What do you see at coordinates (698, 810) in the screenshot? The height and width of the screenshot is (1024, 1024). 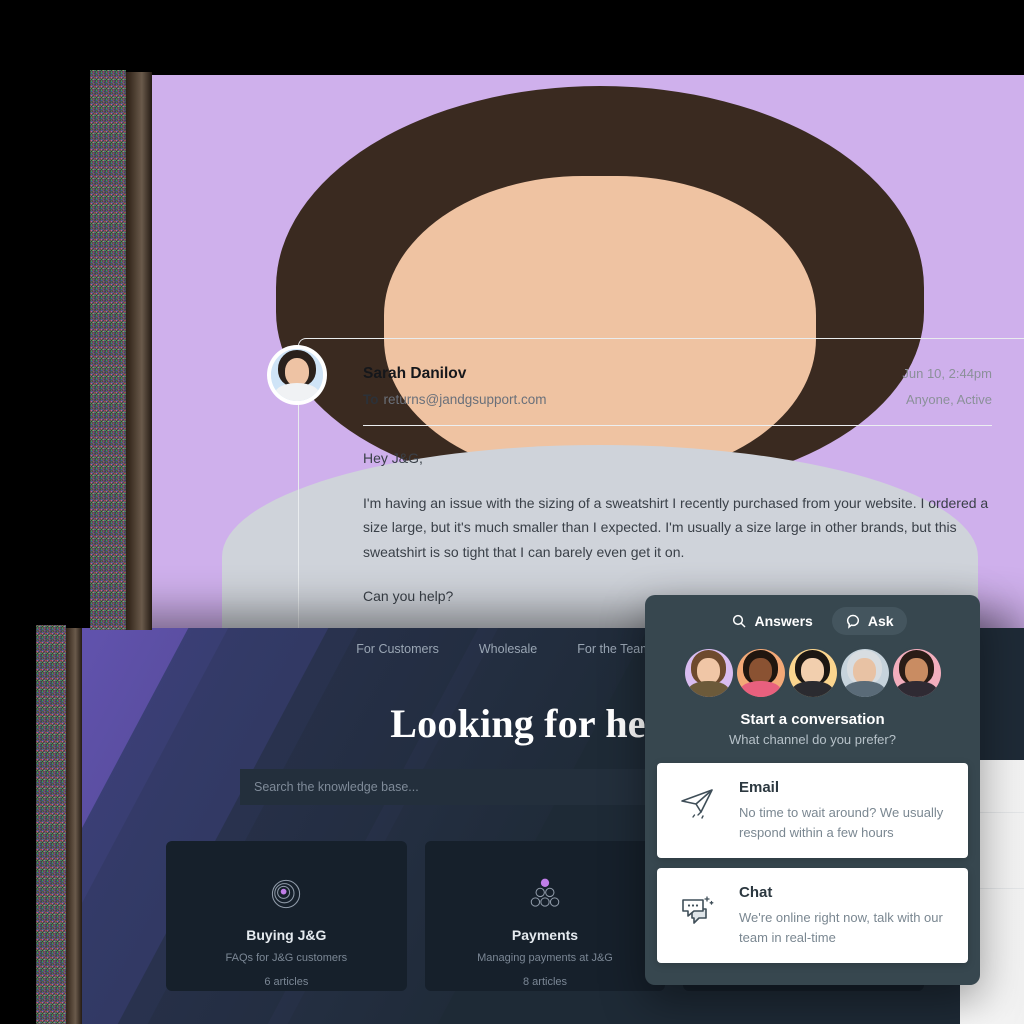 I see `paper-plane-icon` at bounding box center [698, 810].